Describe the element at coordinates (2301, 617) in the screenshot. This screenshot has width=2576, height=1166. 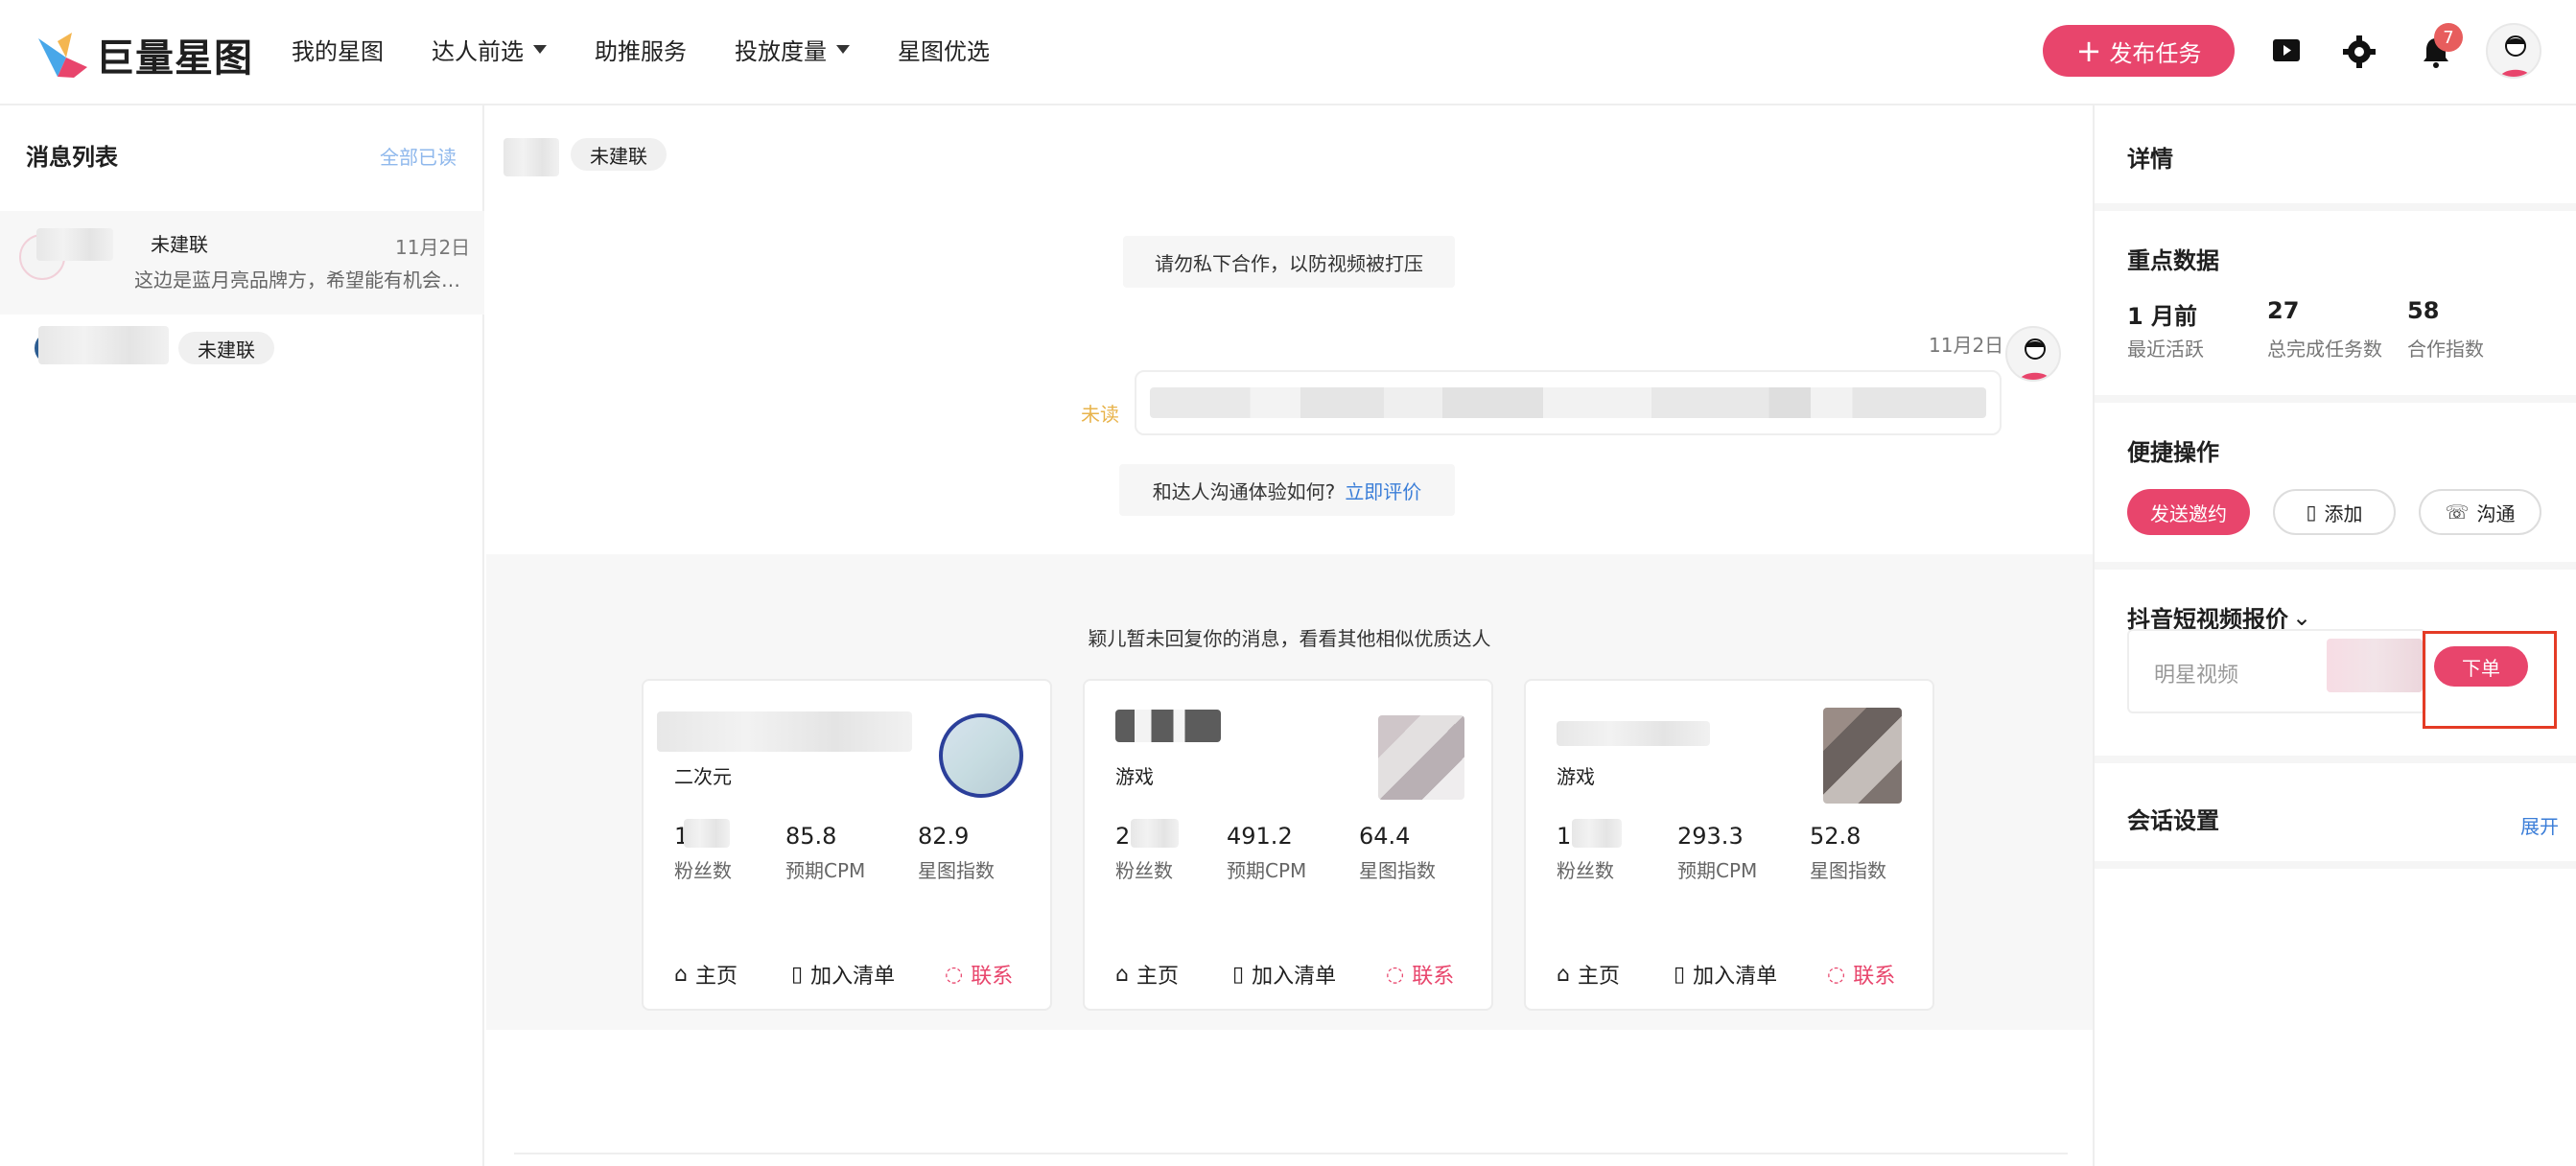
I see `chevron-down-icon: ⌄` at that location.